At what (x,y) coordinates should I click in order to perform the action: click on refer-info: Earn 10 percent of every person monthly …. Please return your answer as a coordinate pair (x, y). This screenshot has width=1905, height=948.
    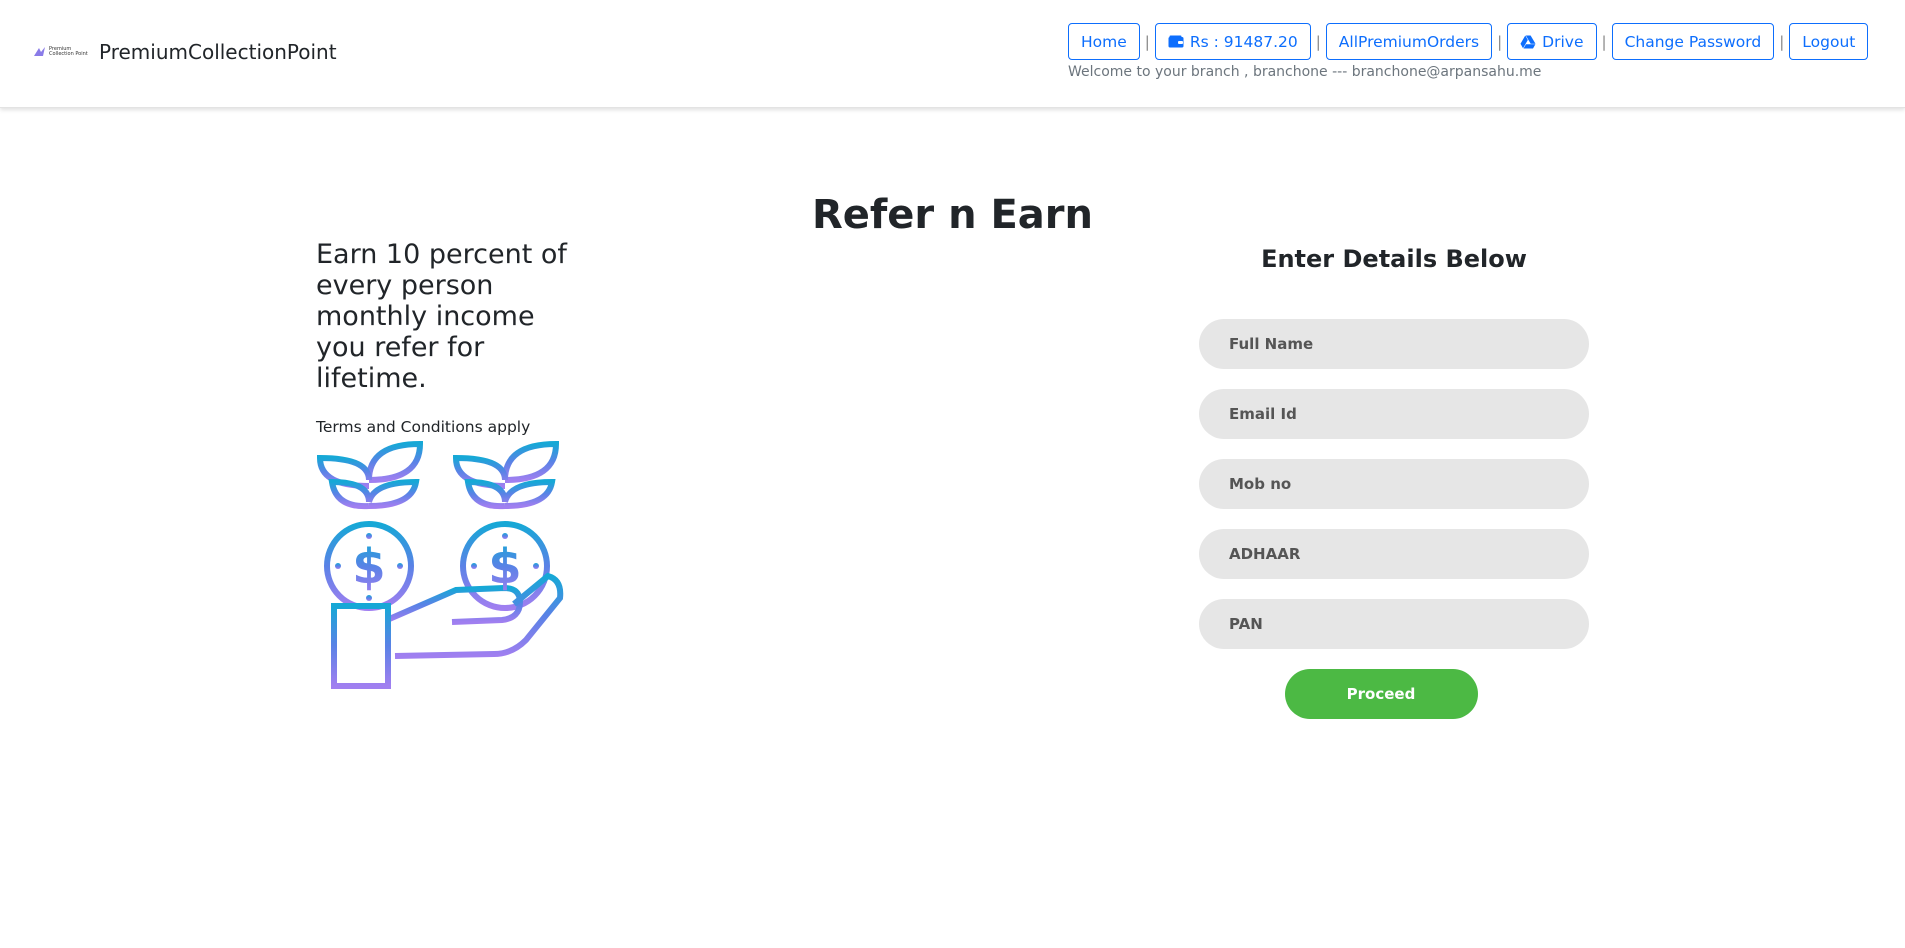
    Looking at the image, I should click on (446, 466).